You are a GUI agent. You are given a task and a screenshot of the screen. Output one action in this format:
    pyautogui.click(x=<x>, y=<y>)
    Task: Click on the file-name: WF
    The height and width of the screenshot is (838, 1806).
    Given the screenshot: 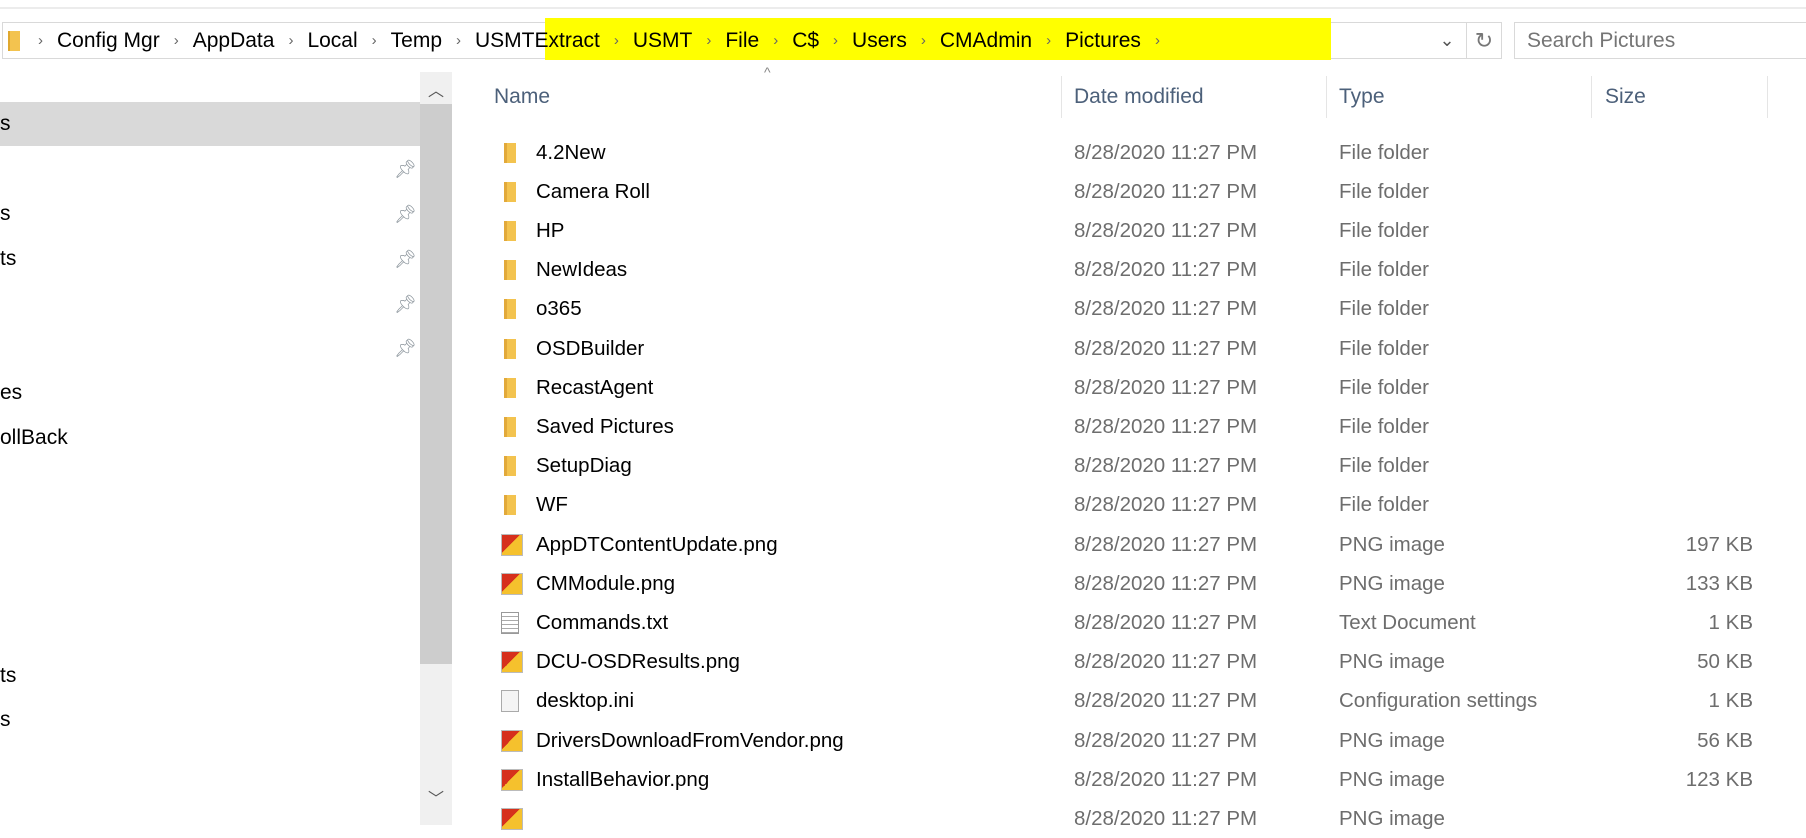 What is the action you would take?
    pyautogui.click(x=552, y=505)
    